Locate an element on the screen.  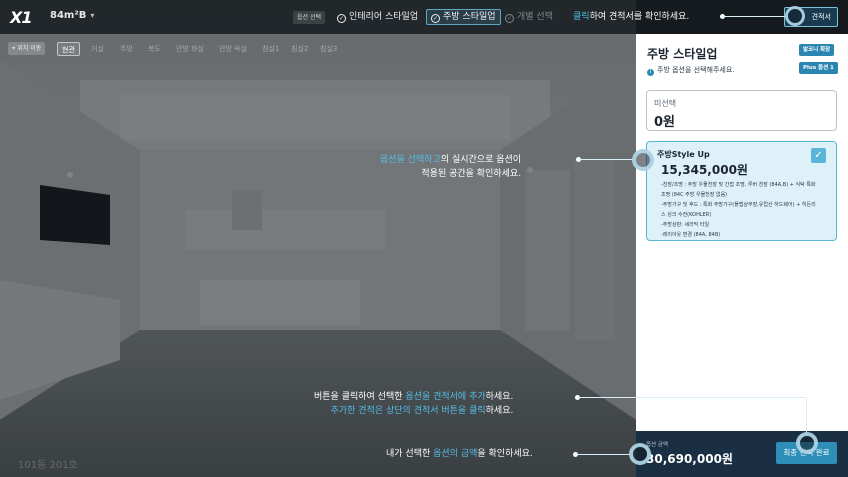
pin-icon: ⌖ is located at coordinates (14, 48).